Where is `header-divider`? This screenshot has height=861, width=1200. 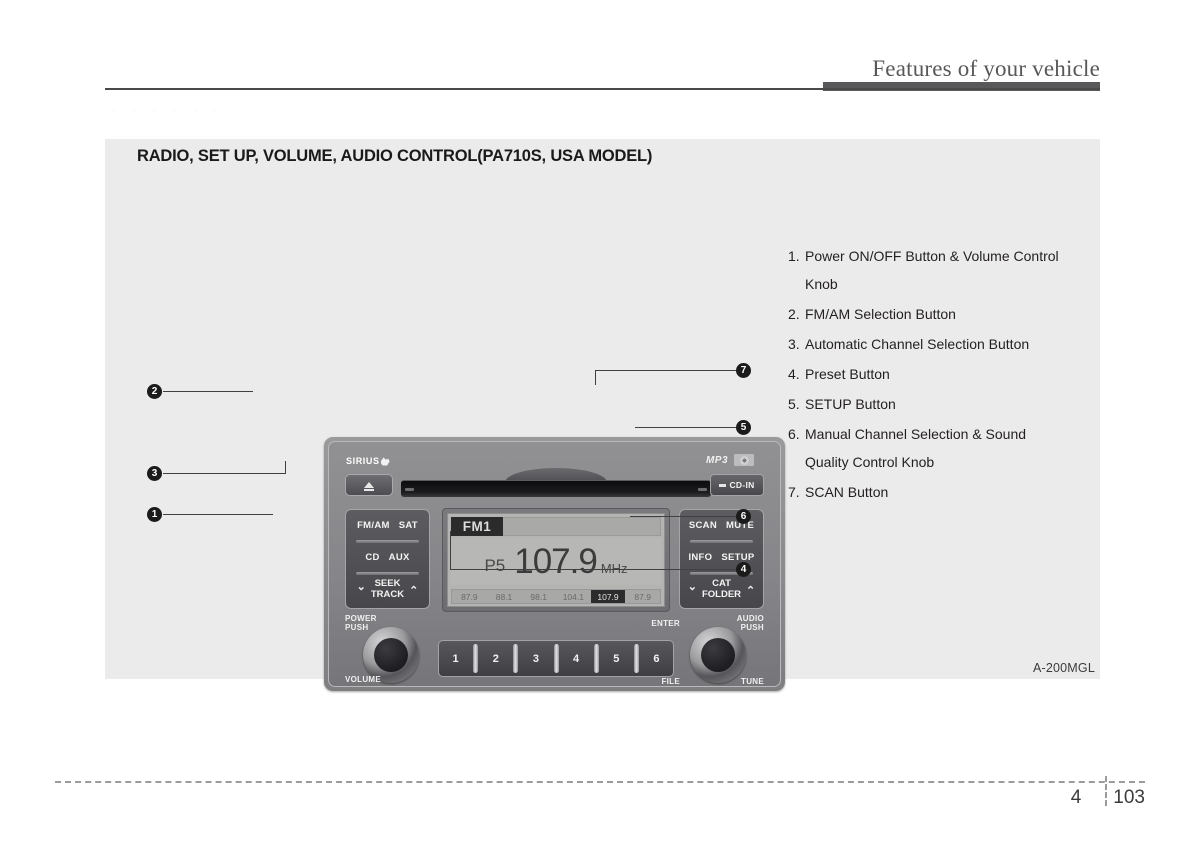 header-divider is located at coordinates (602, 89).